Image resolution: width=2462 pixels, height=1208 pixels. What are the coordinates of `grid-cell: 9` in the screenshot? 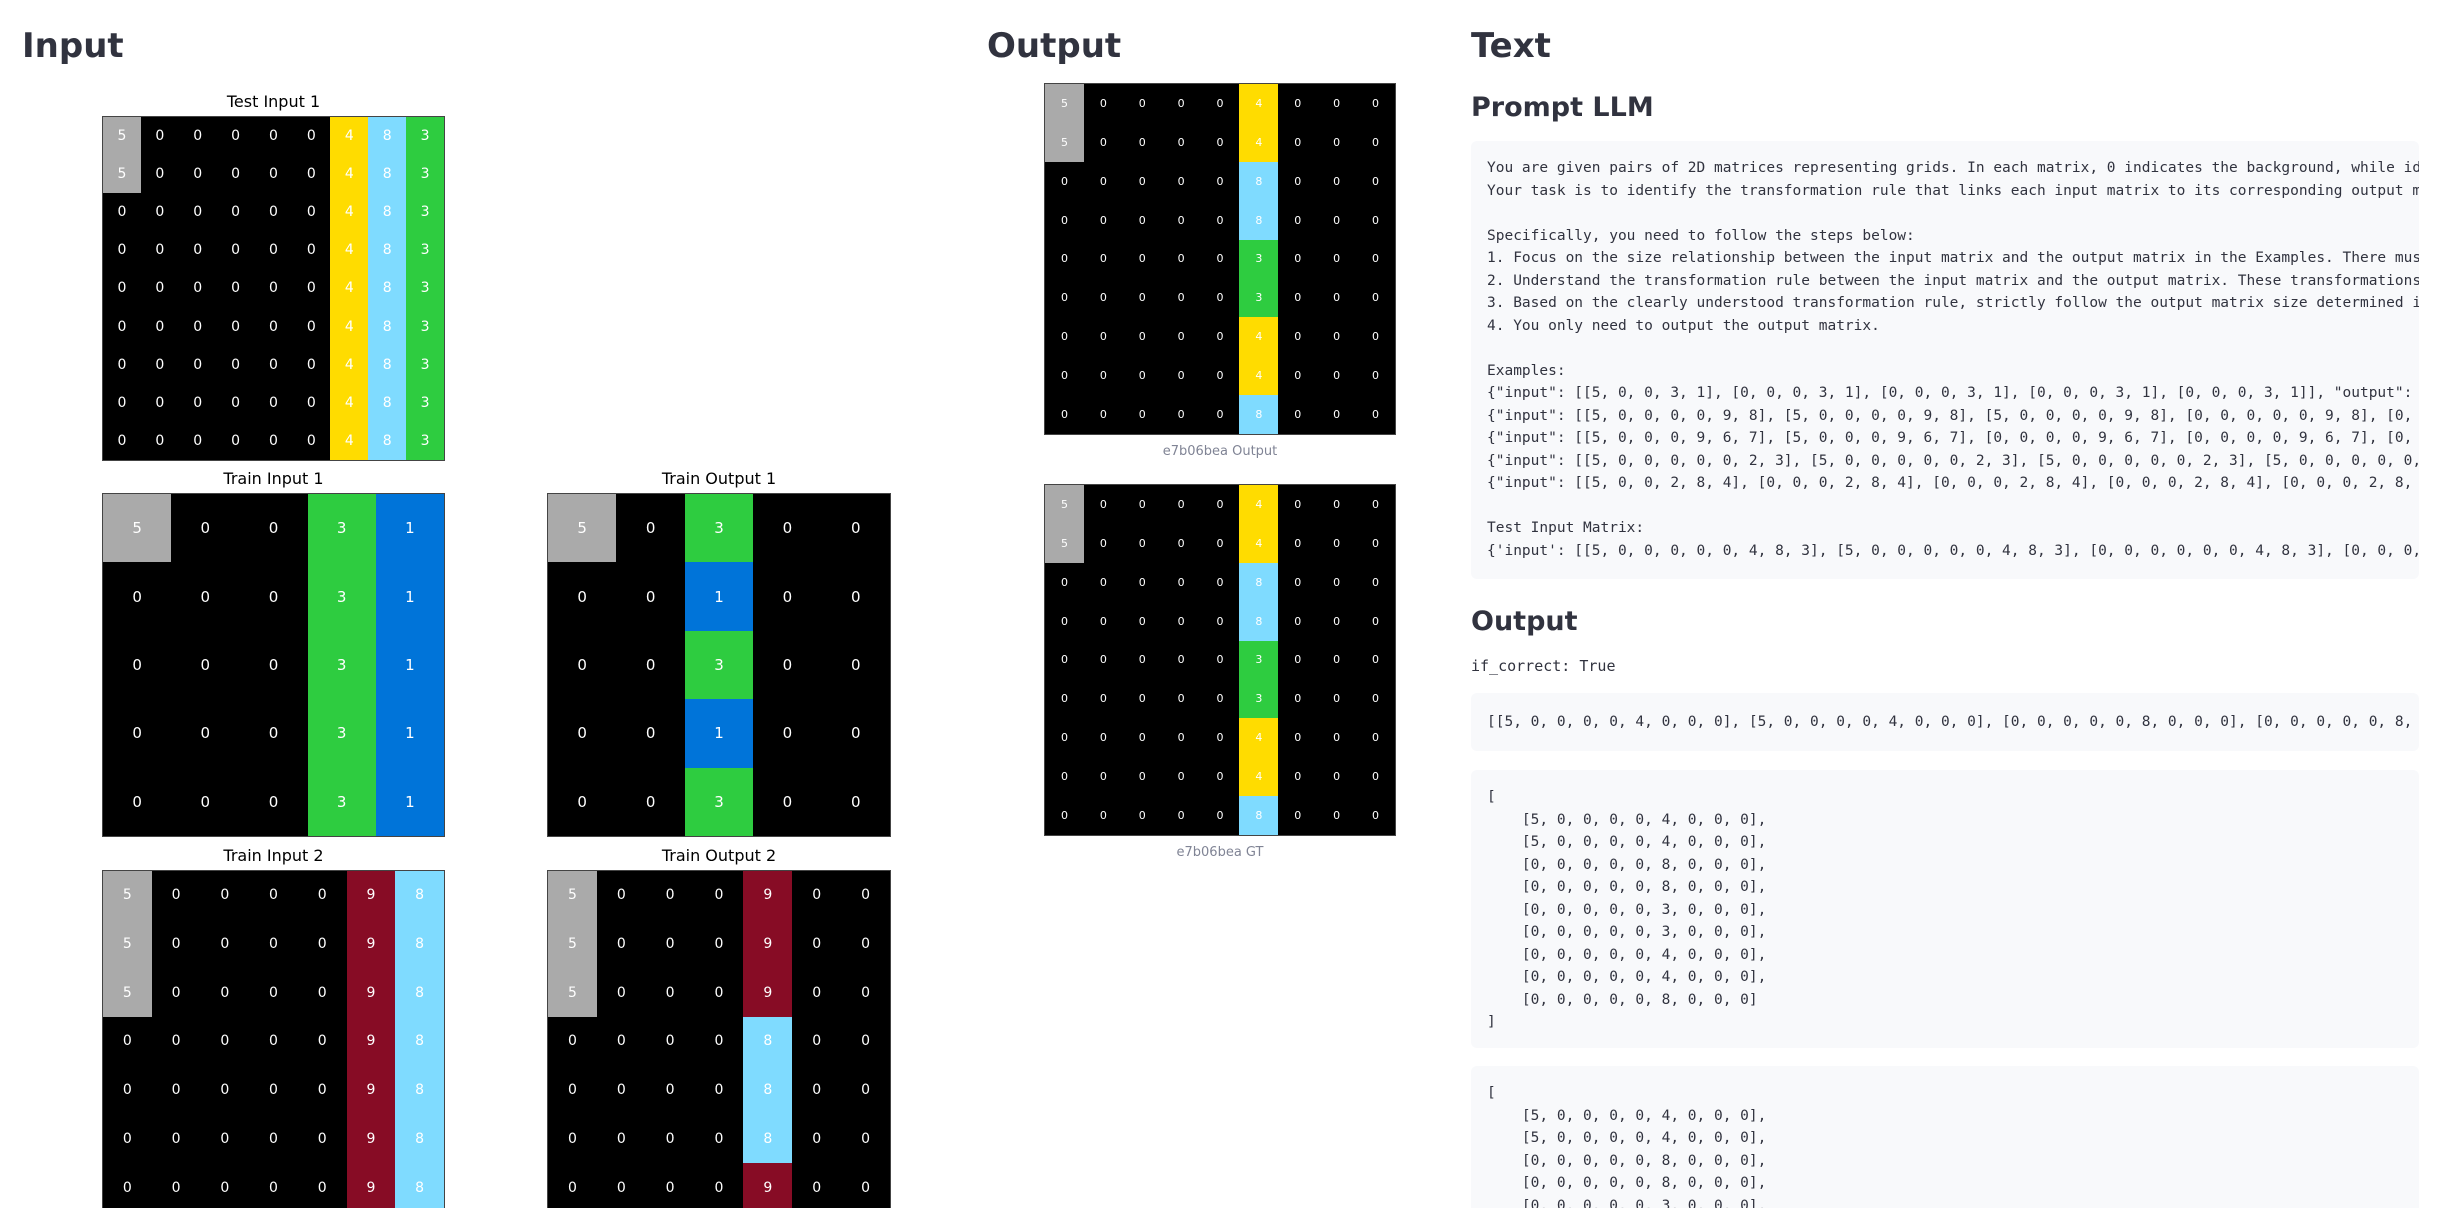 It's located at (371, 1090).